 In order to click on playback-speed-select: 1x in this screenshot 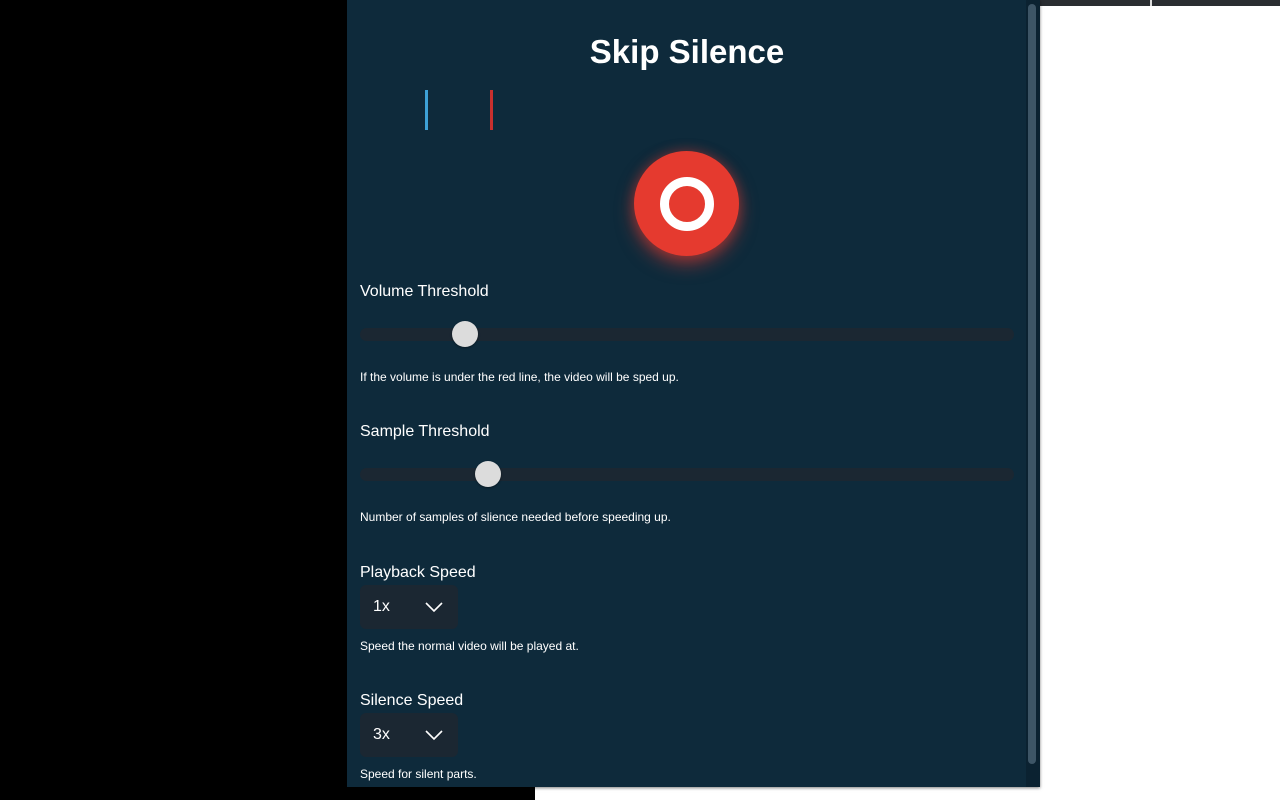, I will do `click(409, 607)`.